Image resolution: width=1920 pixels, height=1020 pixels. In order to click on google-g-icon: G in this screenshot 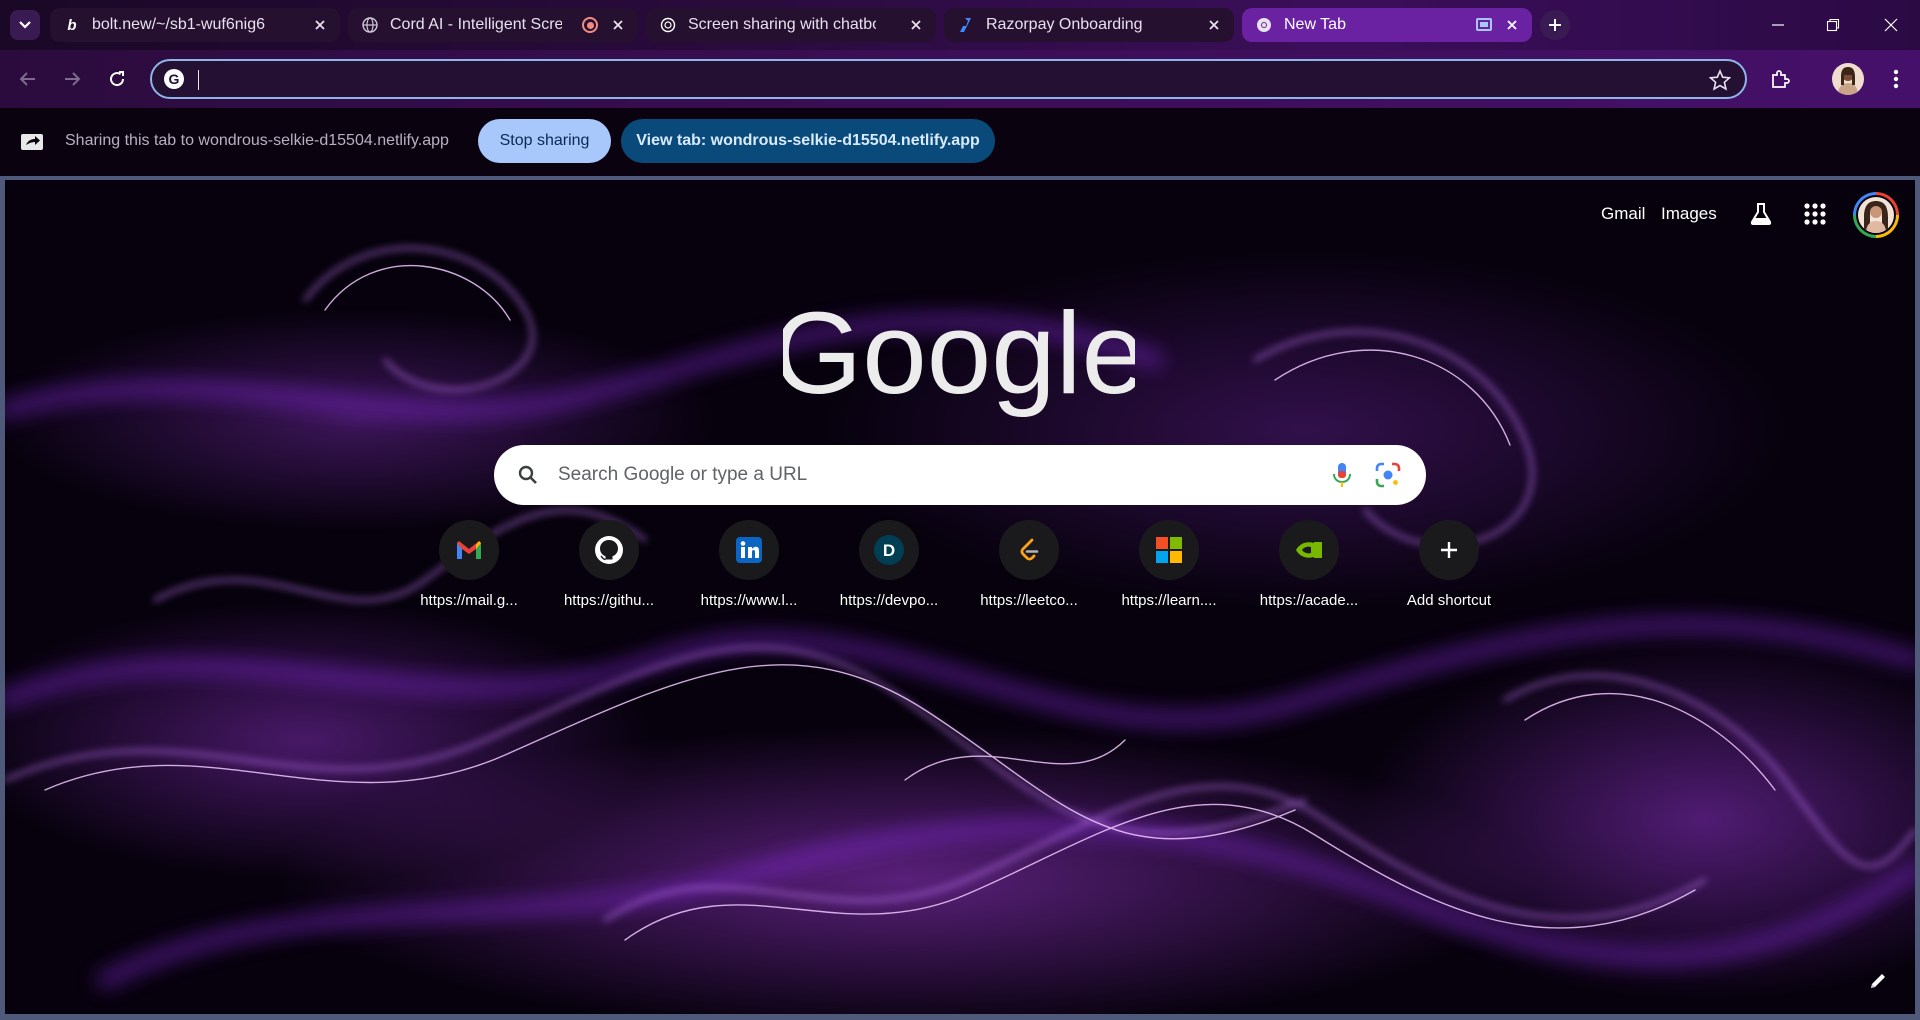, I will do `click(174, 79)`.